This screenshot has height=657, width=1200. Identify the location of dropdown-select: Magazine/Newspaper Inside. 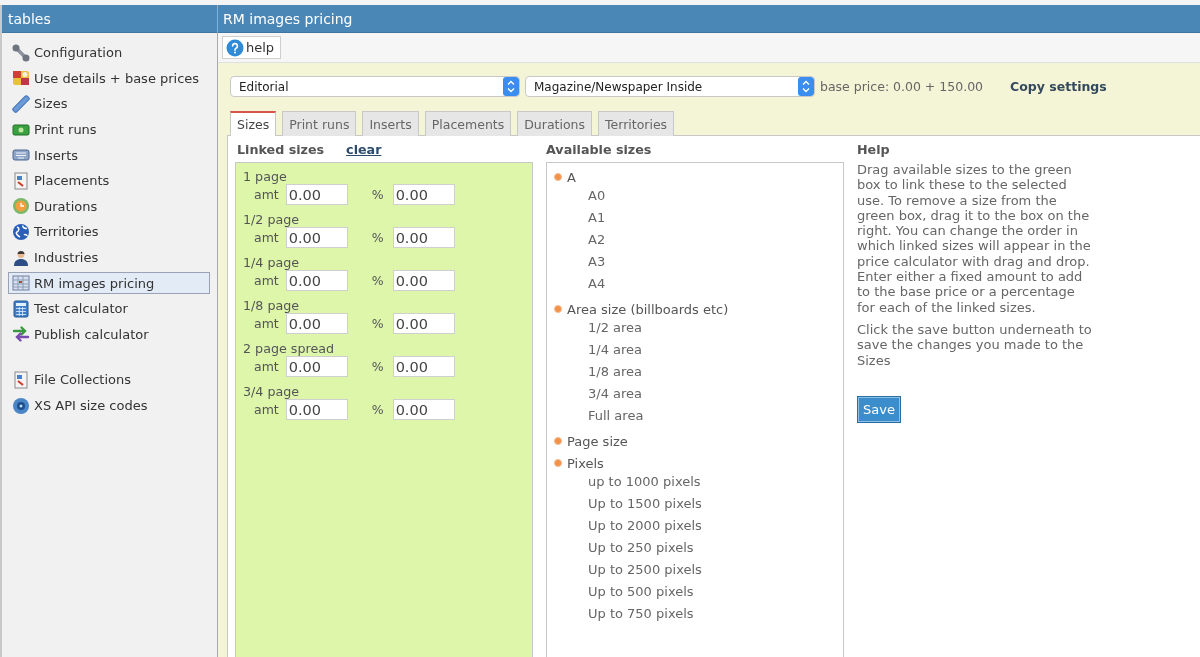
(670, 86).